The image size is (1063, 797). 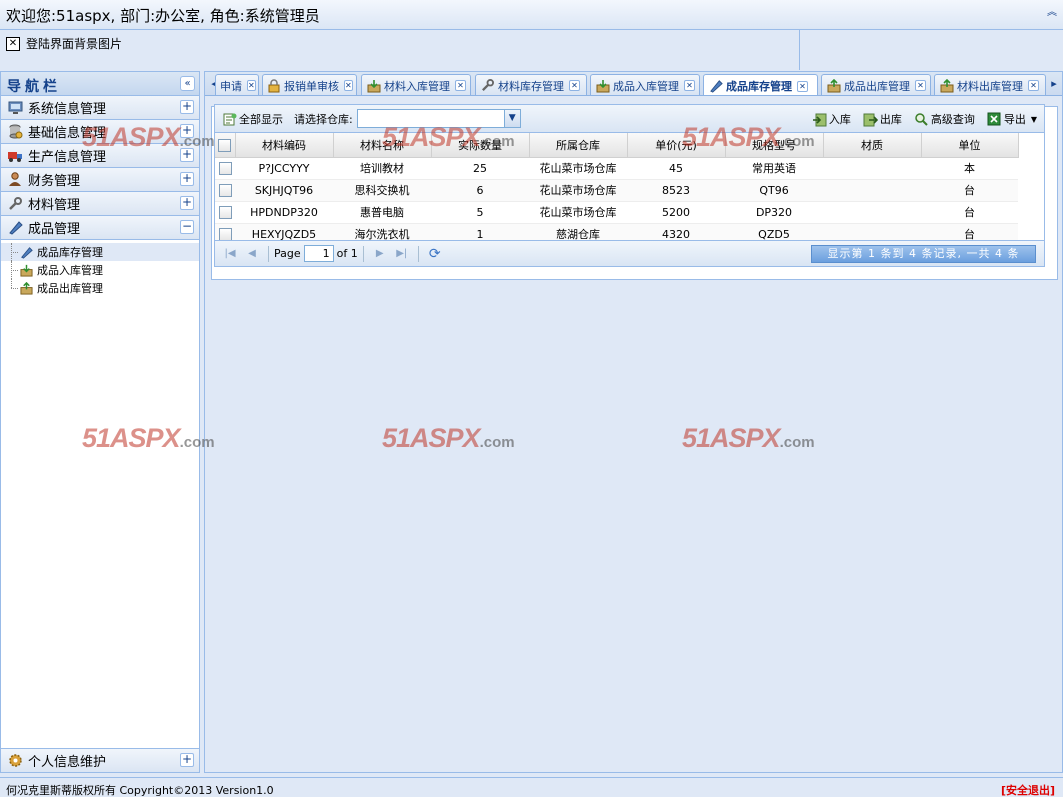 What do you see at coordinates (531, 84) in the screenshot?
I see `tab-material-stock: 材料库存管理 ✕` at bounding box center [531, 84].